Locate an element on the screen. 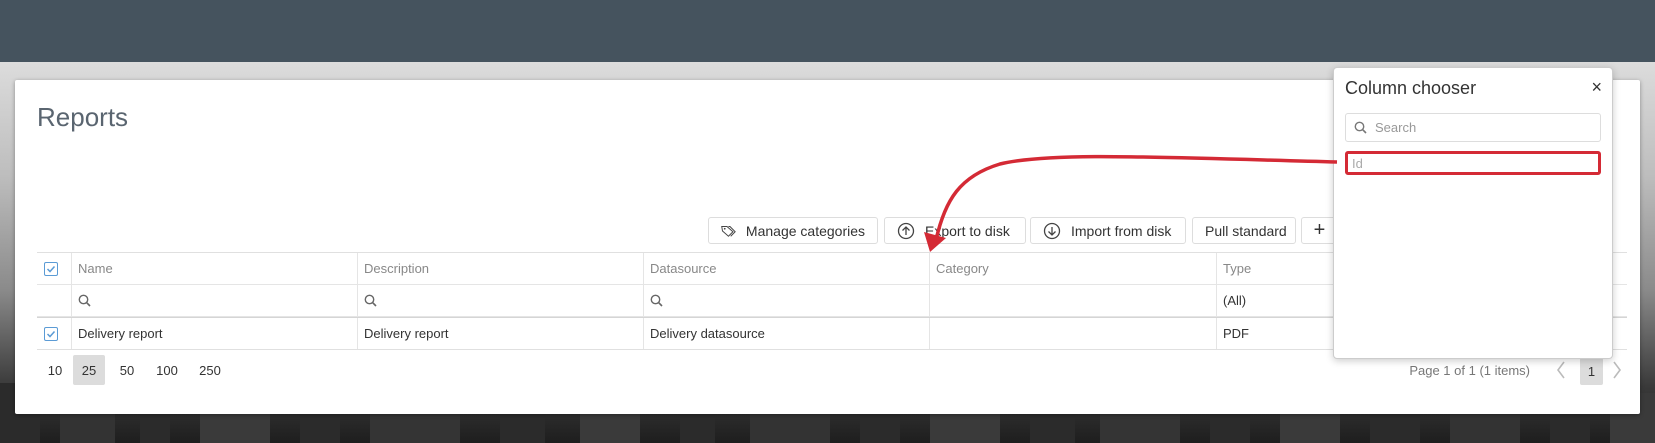 This screenshot has height=443, width=1655. import-from-disk-button: Import from disk is located at coordinates (1108, 230).